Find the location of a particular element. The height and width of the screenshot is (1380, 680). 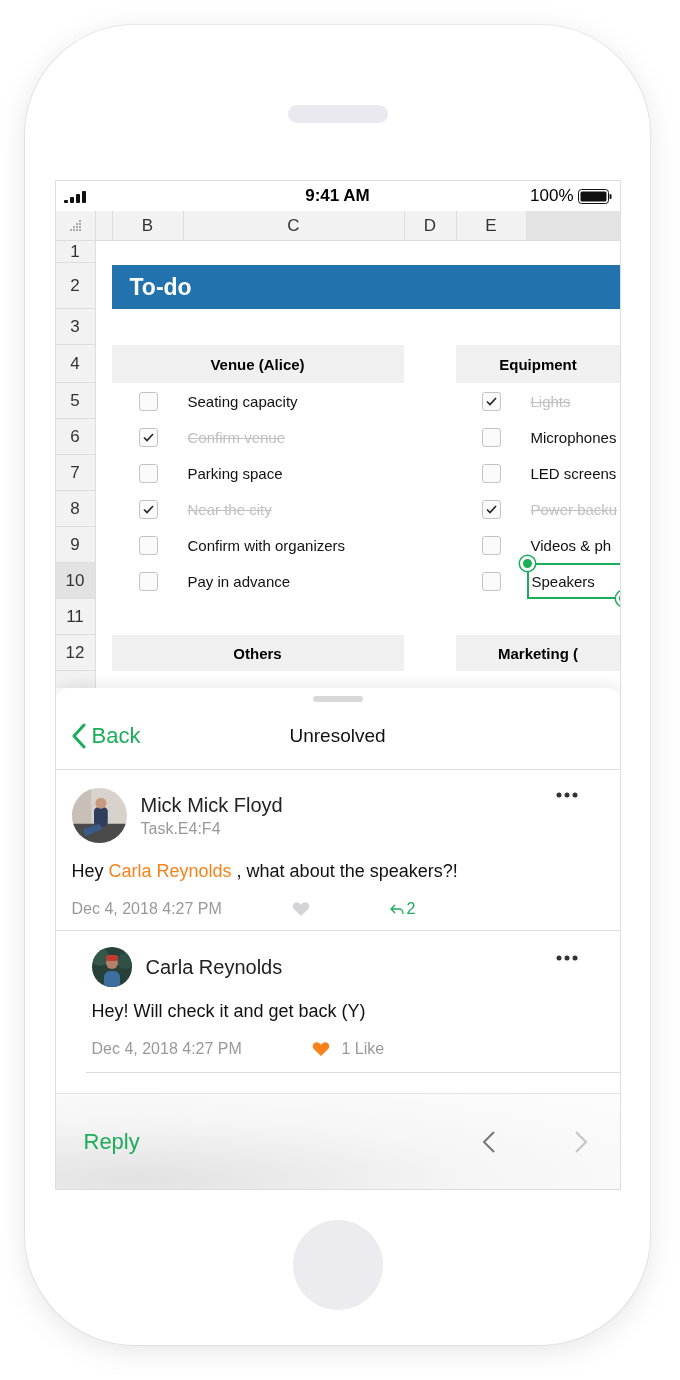

sheet-title: To-do is located at coordinates (365, 287).